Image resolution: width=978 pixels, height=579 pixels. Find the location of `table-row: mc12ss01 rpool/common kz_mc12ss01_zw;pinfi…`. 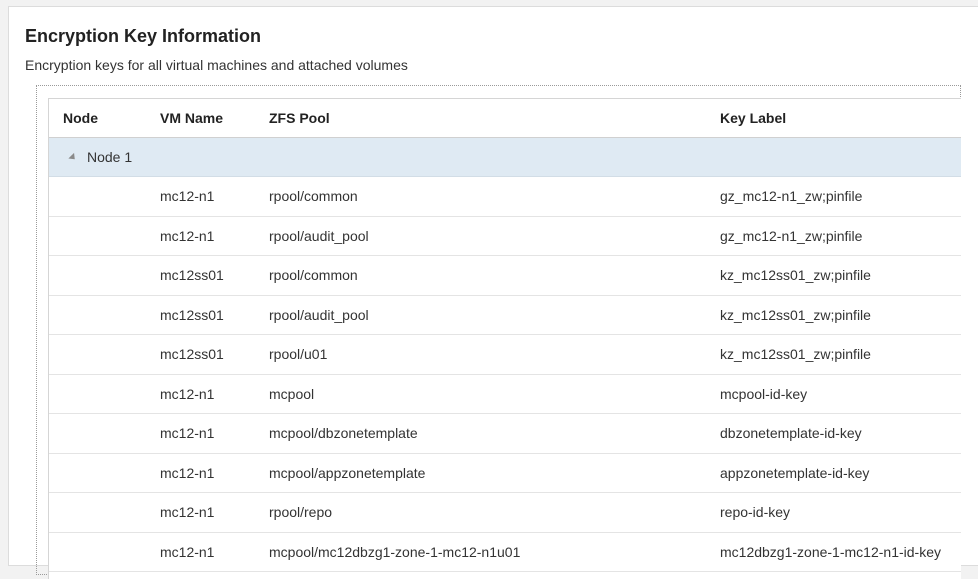

table-row: mc12ss01 rpool/common kz_mc12ss01_zw;pinfi… is located at coordinates (505, 276).